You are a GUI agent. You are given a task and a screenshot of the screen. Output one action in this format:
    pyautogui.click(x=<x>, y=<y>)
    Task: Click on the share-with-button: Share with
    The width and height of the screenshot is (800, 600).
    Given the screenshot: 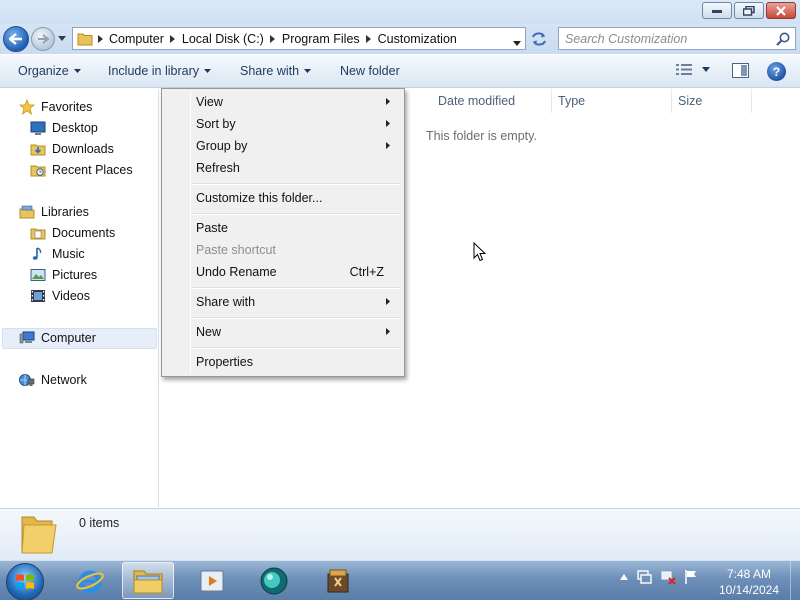 What is the action you would take?
    pyautogui.click(x=276, y=71)
    